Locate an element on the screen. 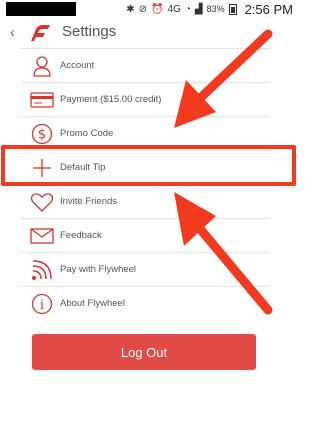 The height and width of the screenshot is (447, 320). menu-item-account: Account is located at coordinates (145, 65).